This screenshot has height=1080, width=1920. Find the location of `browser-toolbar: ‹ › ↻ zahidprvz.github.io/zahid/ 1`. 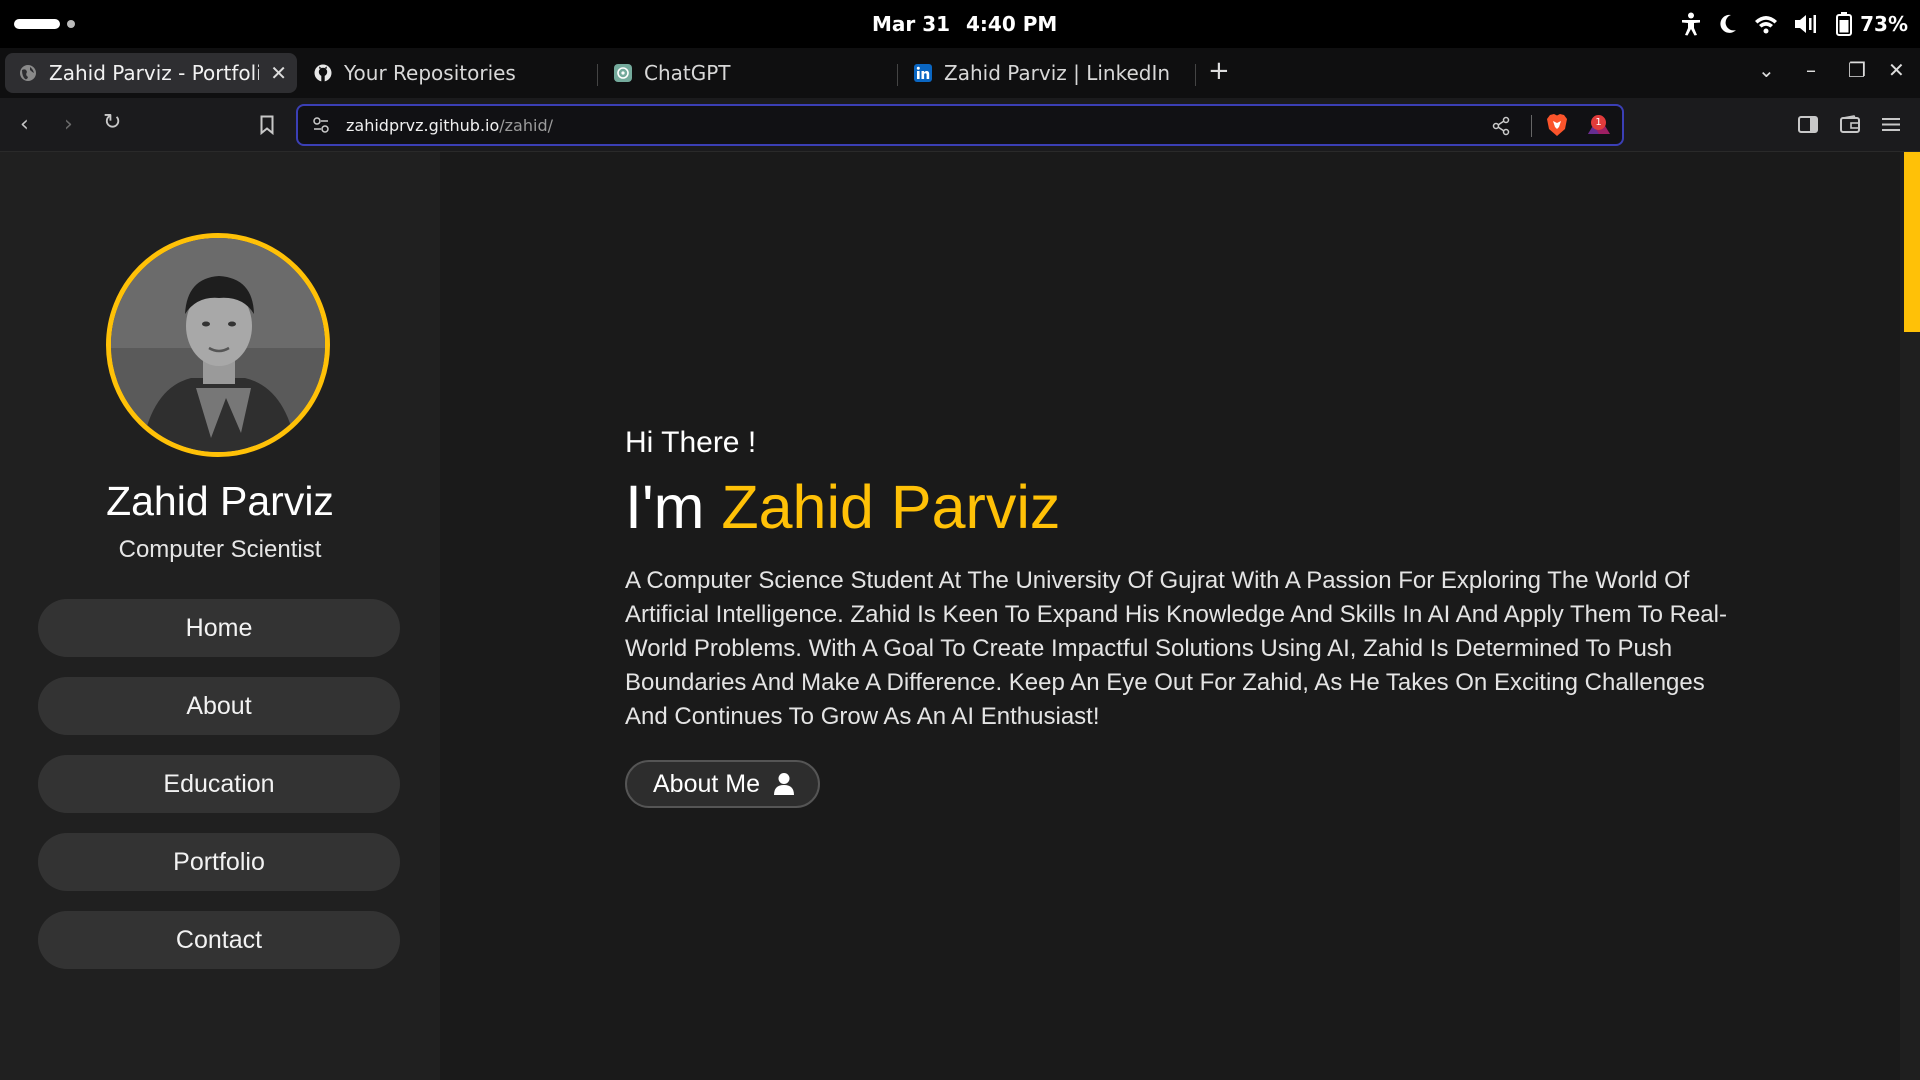

browser-toolbar: ‹ › ↻ zahidprvz.github.io/zahid/ 1 is located at coordinates (960, 125).